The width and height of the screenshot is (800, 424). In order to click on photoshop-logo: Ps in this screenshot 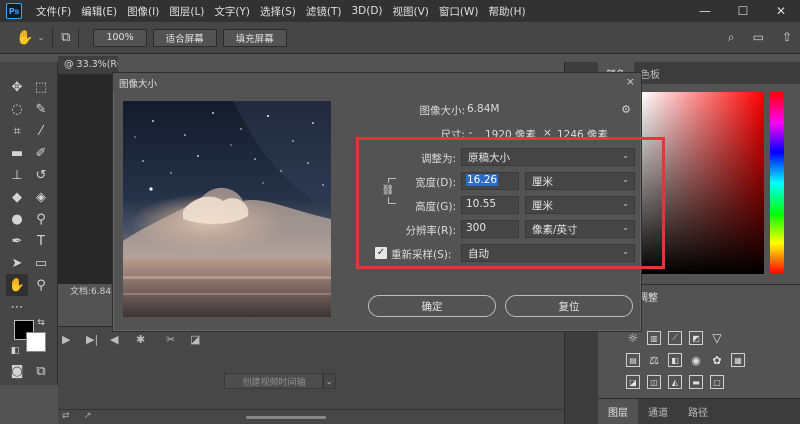, I will do `click(14, 11)`.